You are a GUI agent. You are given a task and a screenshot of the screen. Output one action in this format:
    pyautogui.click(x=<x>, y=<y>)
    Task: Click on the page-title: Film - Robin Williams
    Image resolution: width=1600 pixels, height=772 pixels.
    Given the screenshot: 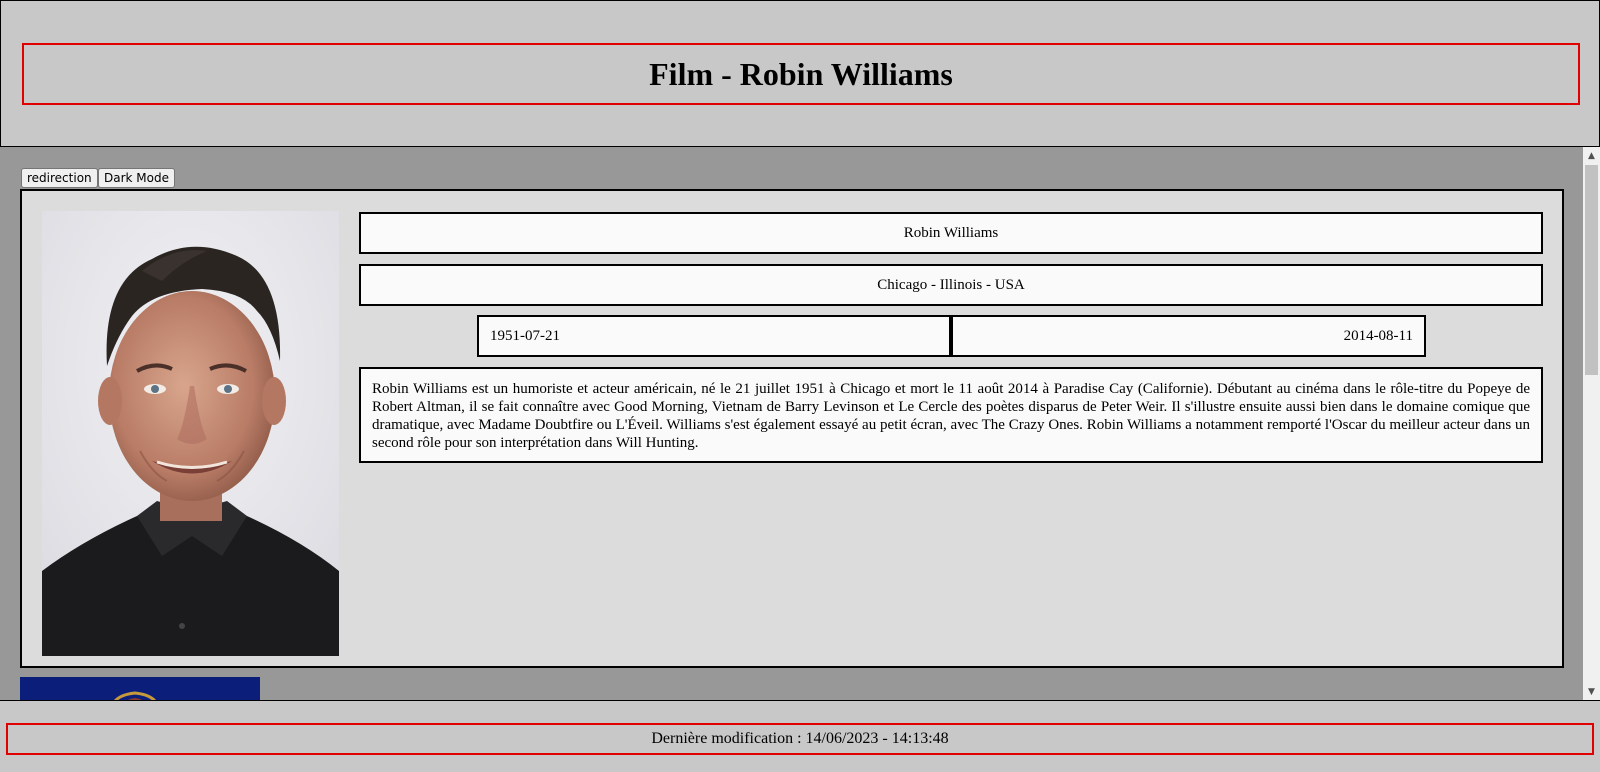 What is the action you would take?
    pyautogui.click(x=801, y=73)
    